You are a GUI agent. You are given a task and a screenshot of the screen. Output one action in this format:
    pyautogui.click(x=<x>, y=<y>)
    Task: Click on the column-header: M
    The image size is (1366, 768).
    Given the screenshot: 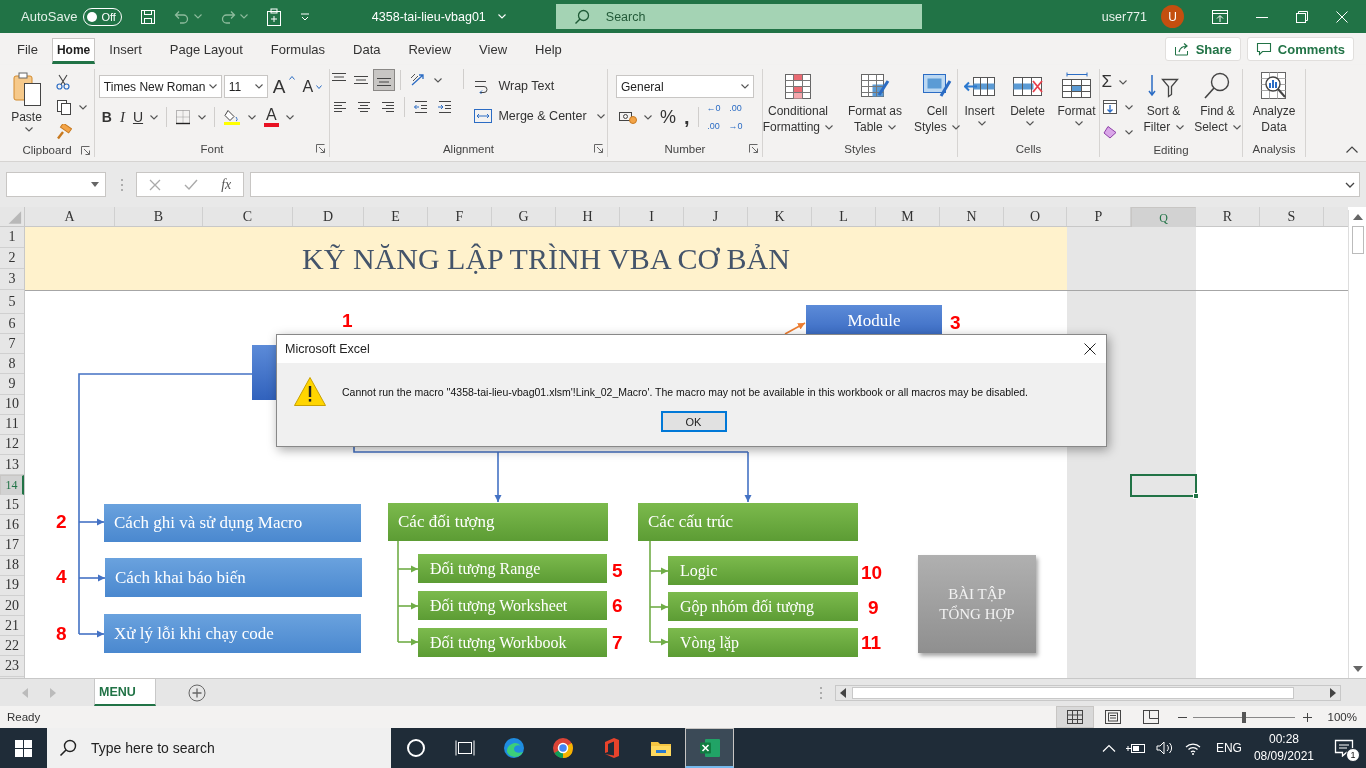 What is the action you would take?
    pyautogui.click(x=908, y=216)
    